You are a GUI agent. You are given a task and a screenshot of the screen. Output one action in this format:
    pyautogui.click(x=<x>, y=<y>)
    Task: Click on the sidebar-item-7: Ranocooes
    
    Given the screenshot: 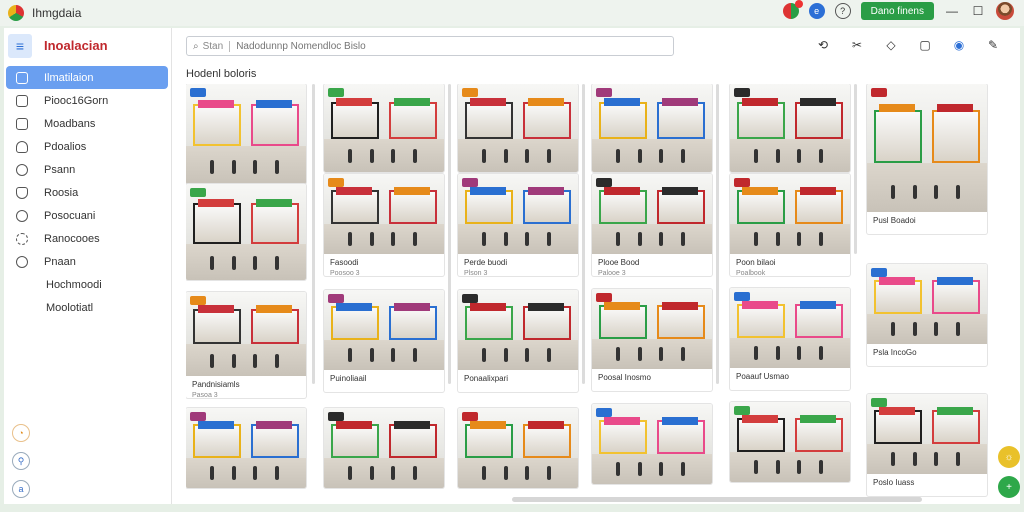 What is the action you would take?
    pyautogui.click(x=87, y=238)
    